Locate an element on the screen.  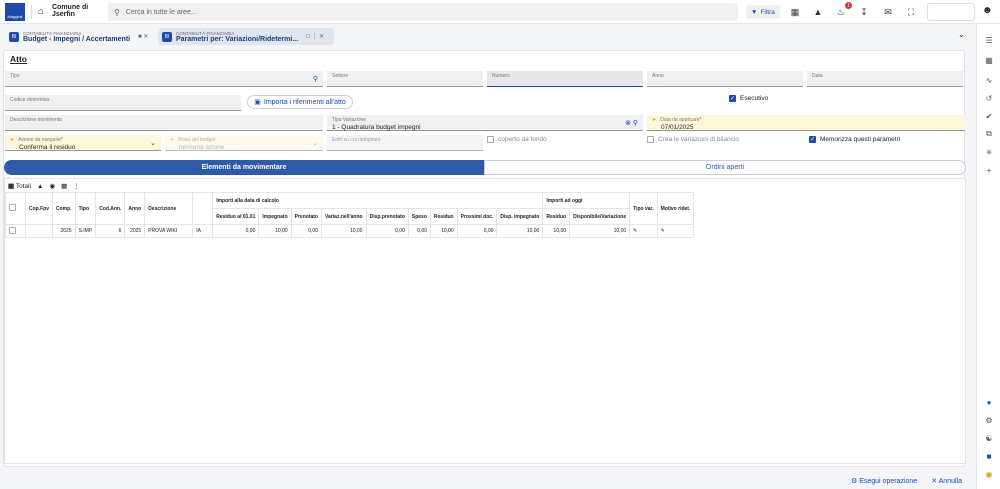
history-icon: ↺ is located at coordinates (989, 98).